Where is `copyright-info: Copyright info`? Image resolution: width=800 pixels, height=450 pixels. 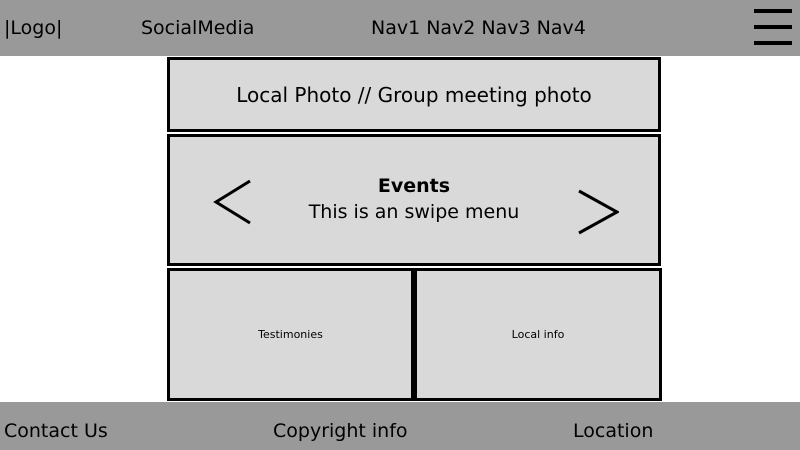
copyright-info: Copyright info is located at coordinates (340, 431).